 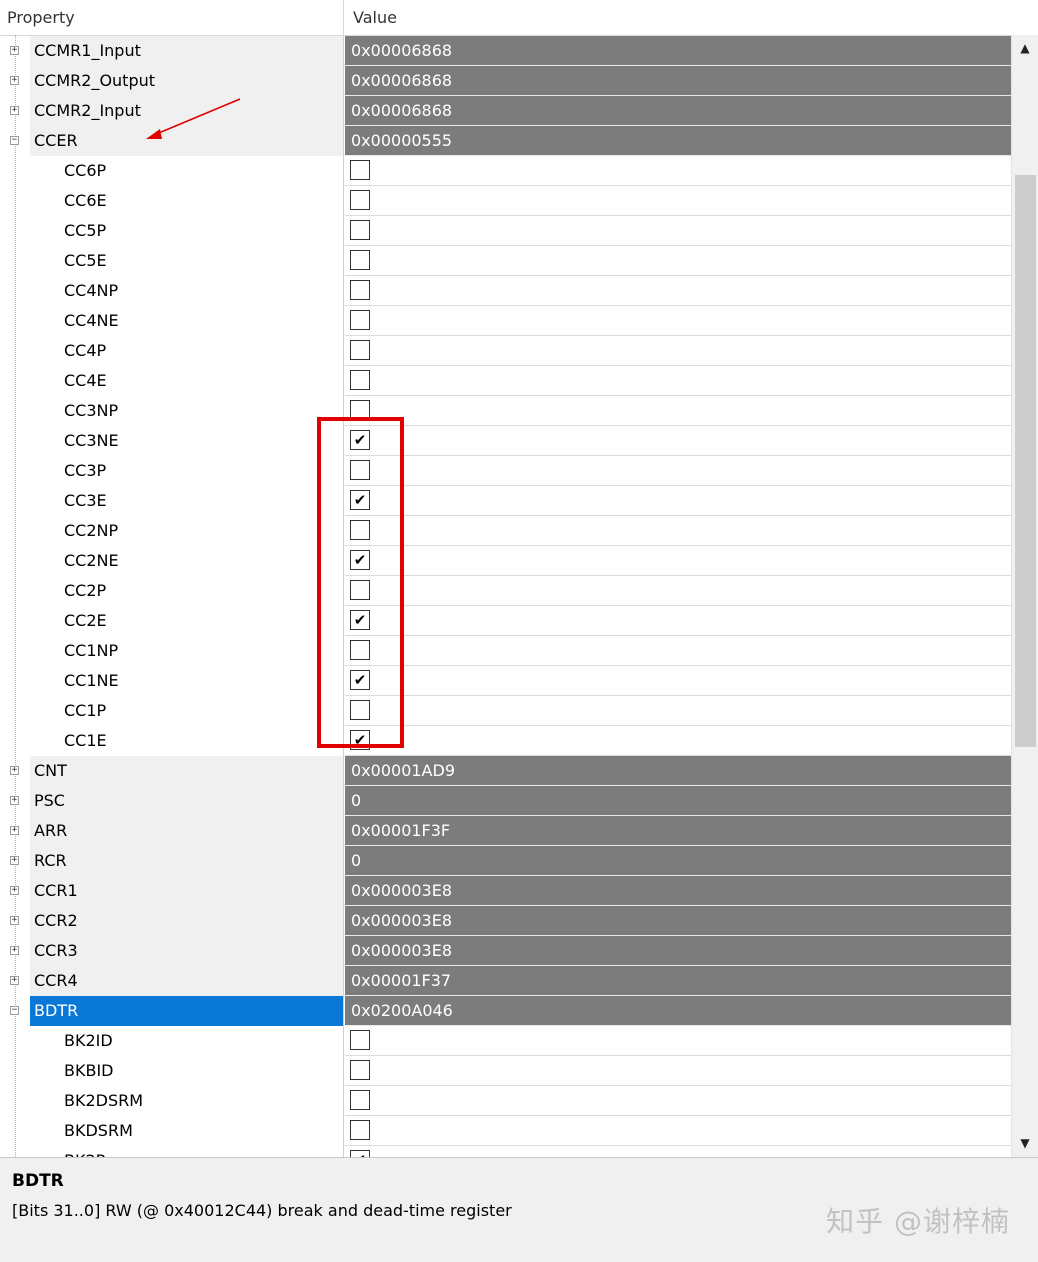 I want to click on field-name: CC3NP, so click(x=187, y=411).